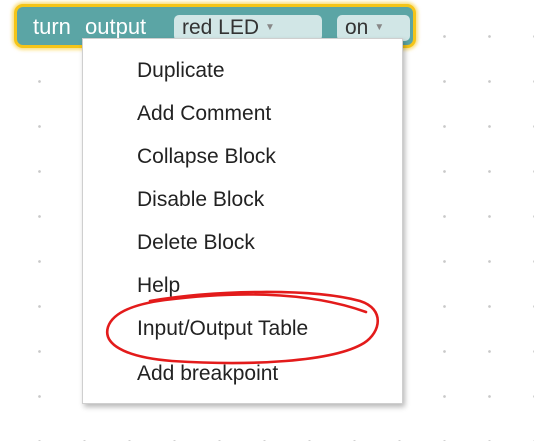  I want to click on menu-item-input-output-table: Input/Output Table, so click(222, 329).